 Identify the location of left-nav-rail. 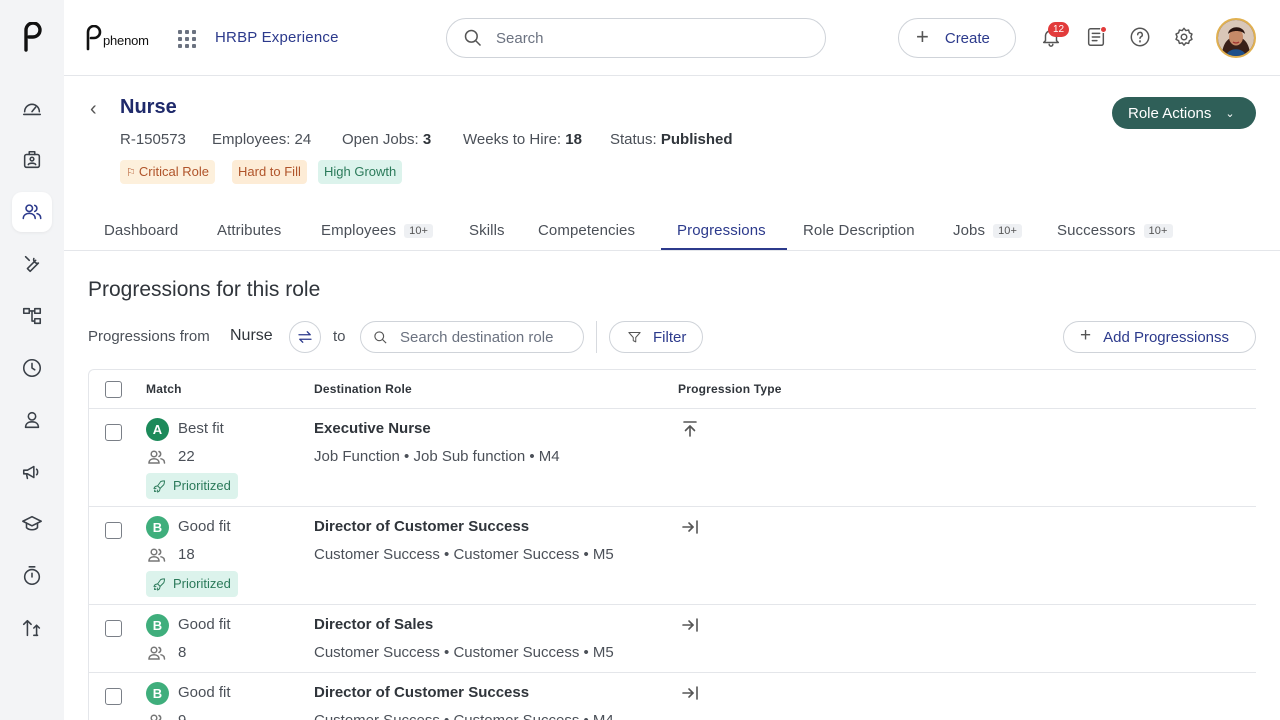
(32, 360).